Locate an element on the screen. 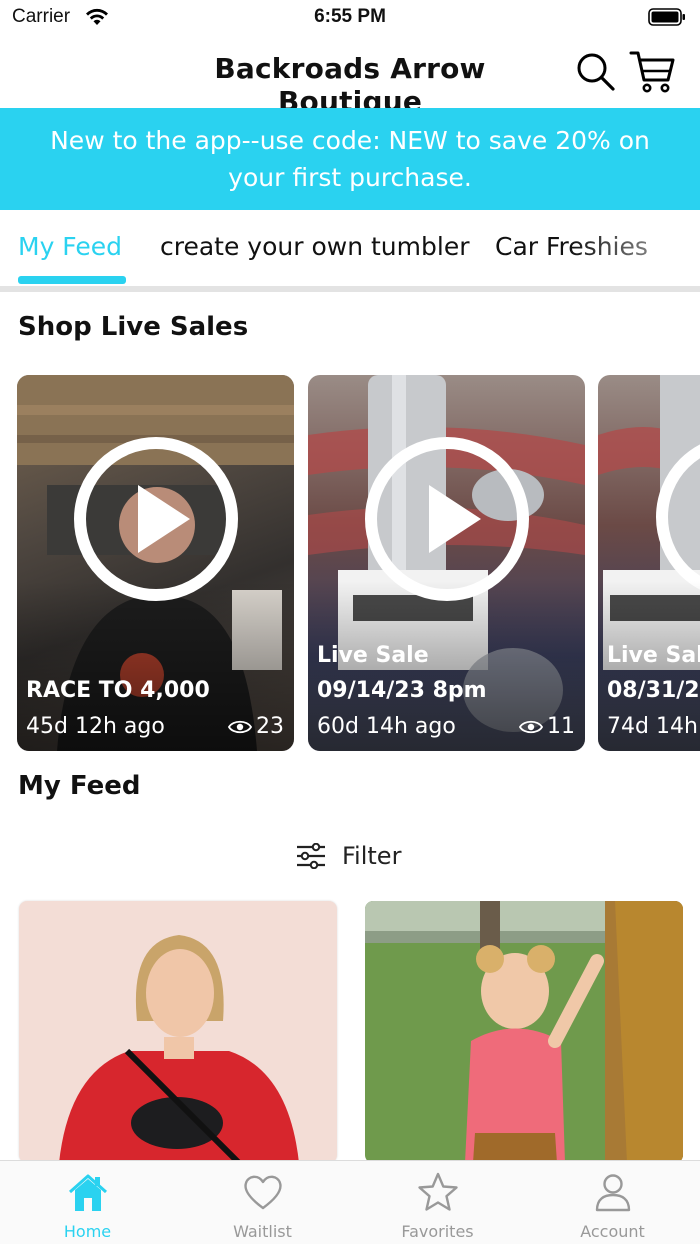 This screenshot has height=1244, width=700. view-count-value: 23 is located at coordinates (270, 726).